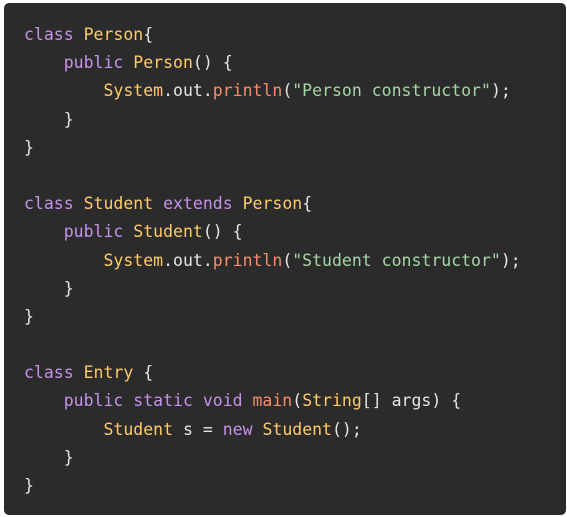 The width and height of the screenshot is (567, 517). Describe the element at coordinates (295, 317) in the screenshot. I see `code-line-11: }` at that location.